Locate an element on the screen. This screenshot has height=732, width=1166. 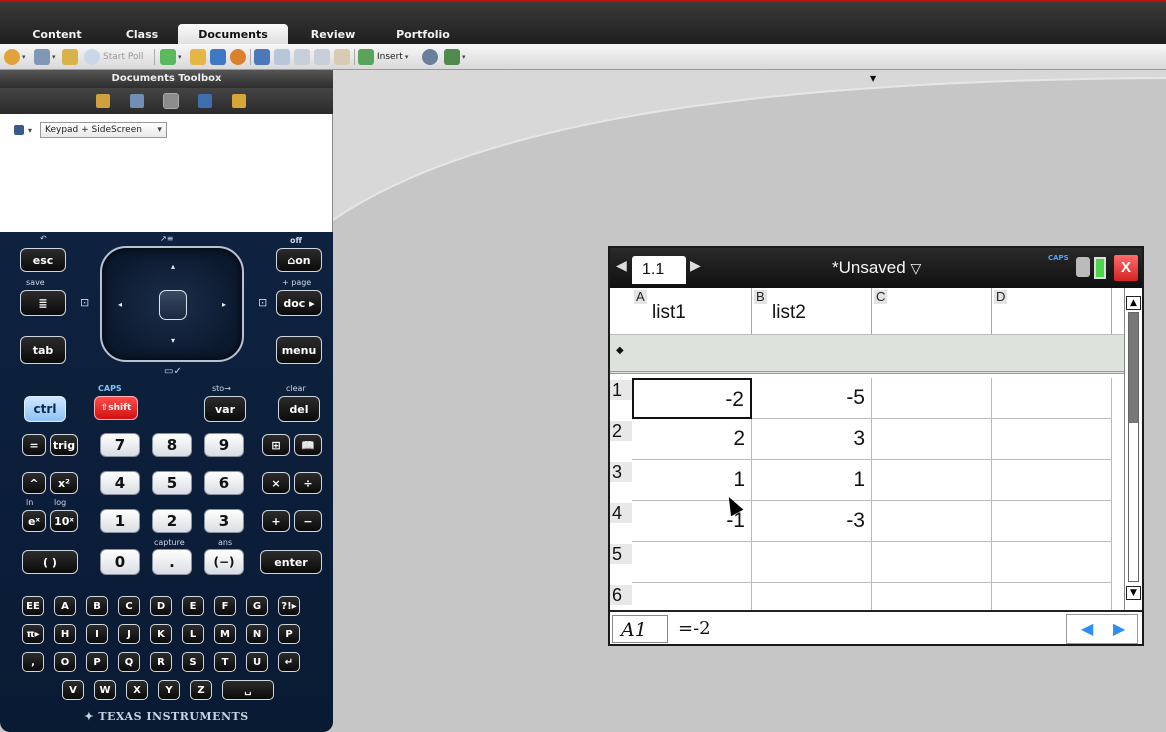
cell-a2: 2 is located at coordinates (692, 439).